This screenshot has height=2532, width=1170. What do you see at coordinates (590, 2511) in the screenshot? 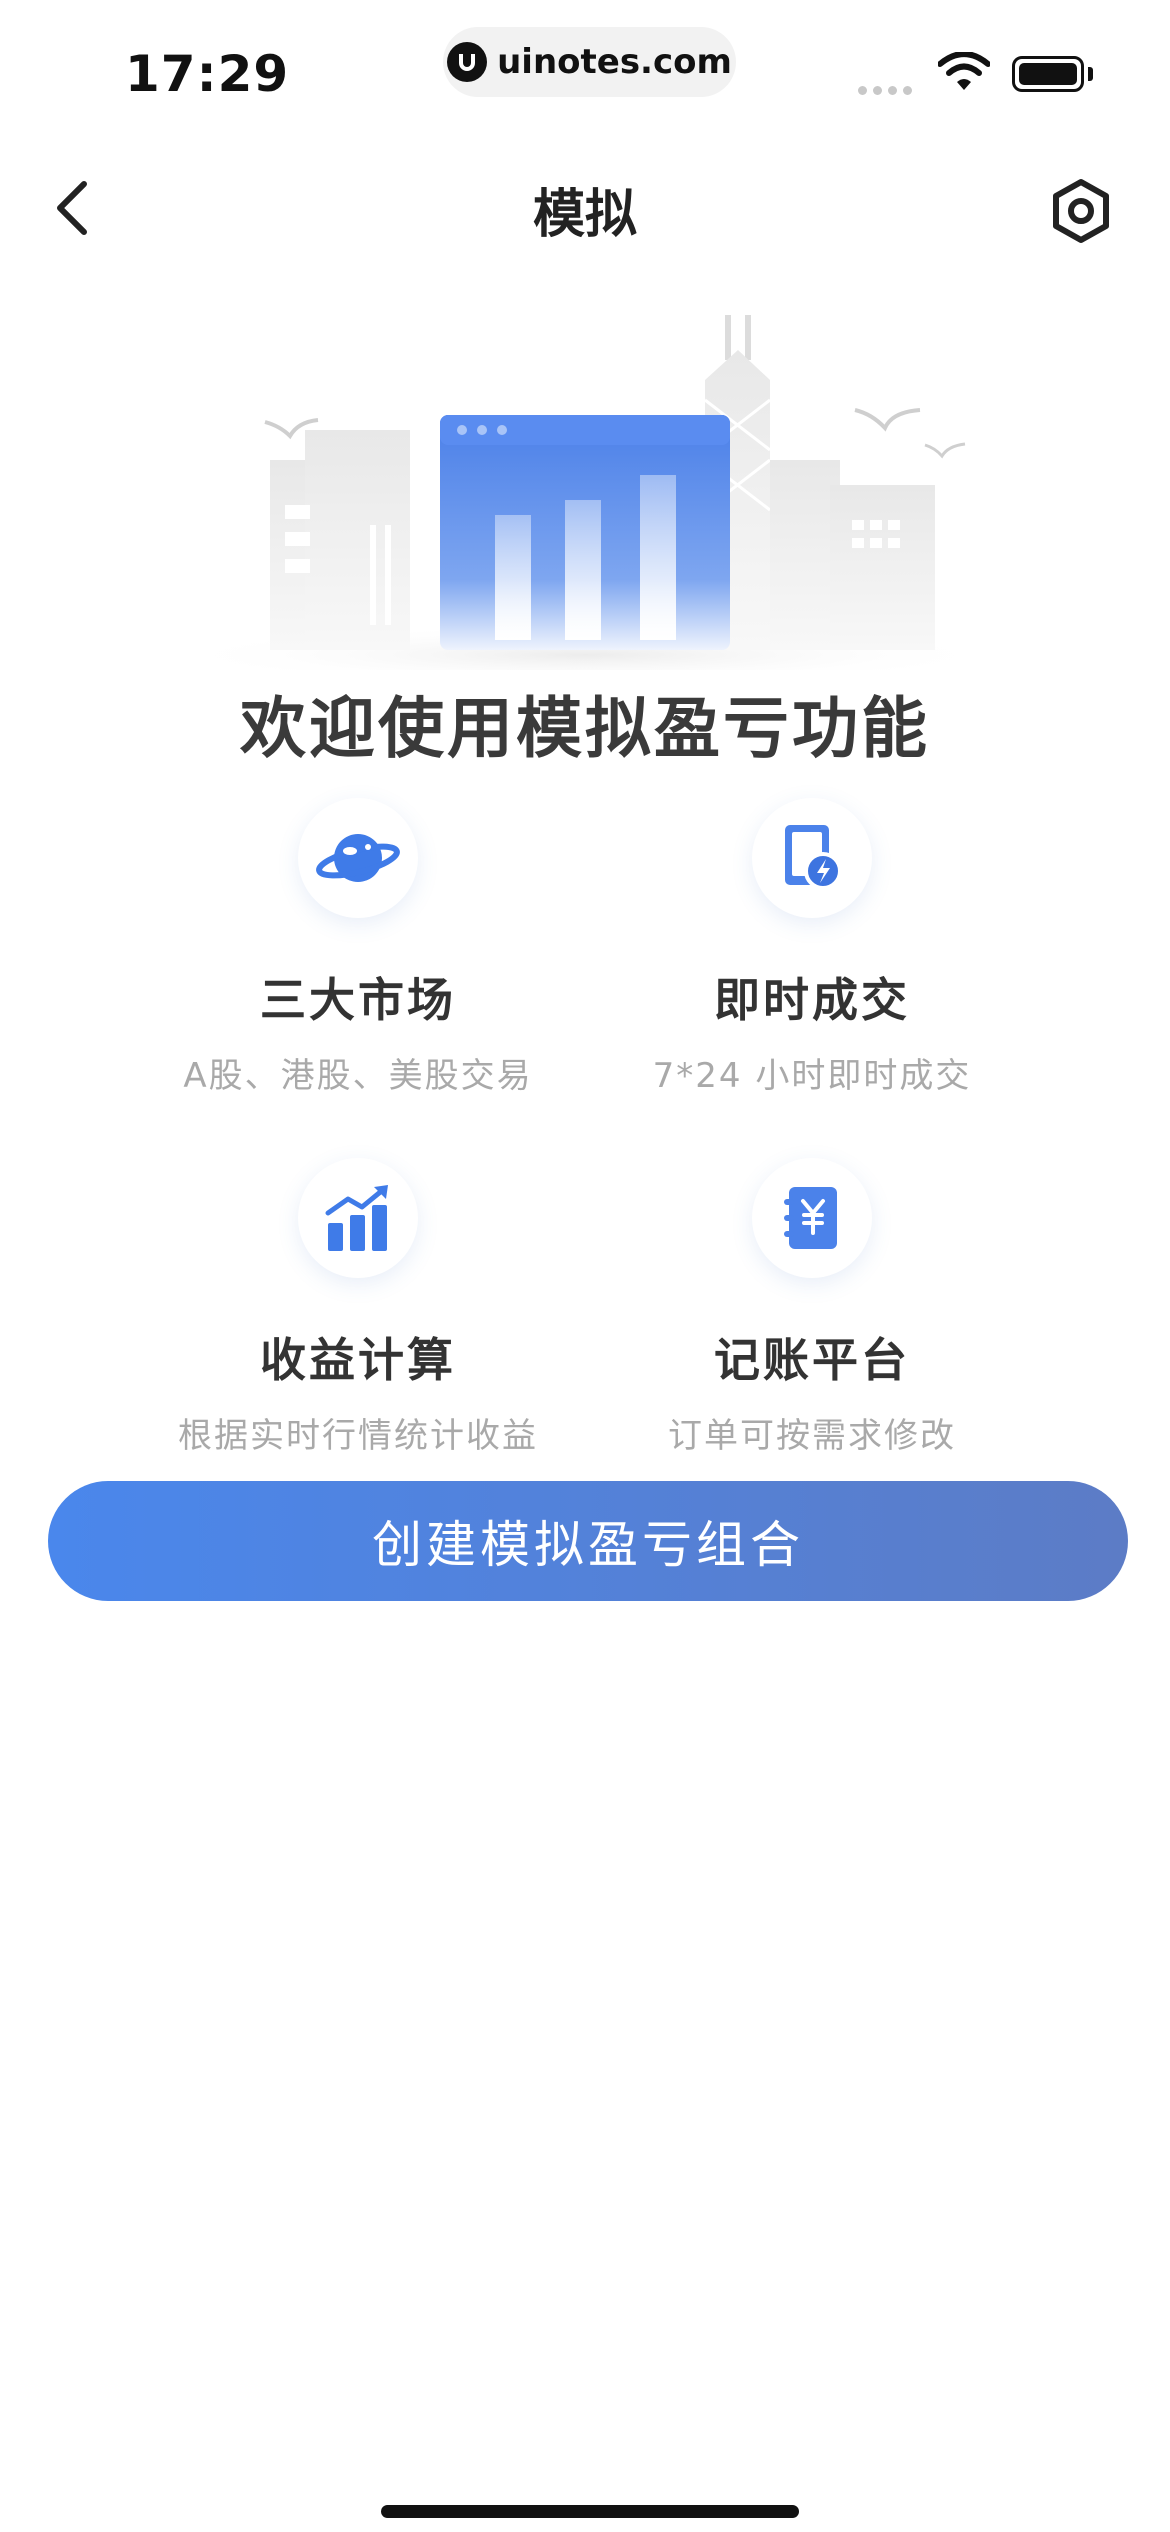
I see `home-indicator` at bounding box center [590, 2511].